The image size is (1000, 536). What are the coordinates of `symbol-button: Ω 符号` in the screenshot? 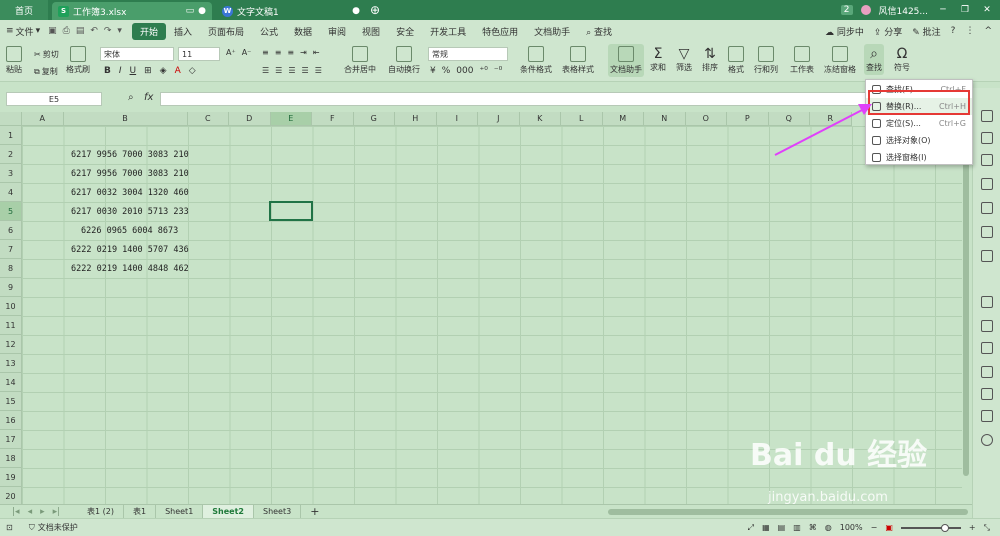 It's located at (902, 59).